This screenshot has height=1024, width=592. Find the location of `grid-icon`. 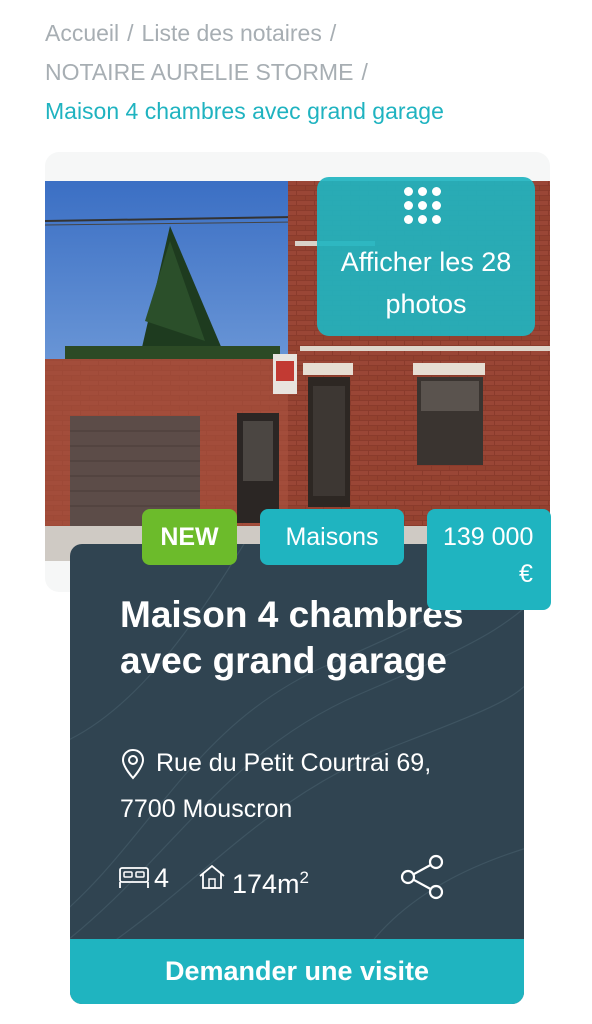

grid-icon is located at coordinates (427, 210).